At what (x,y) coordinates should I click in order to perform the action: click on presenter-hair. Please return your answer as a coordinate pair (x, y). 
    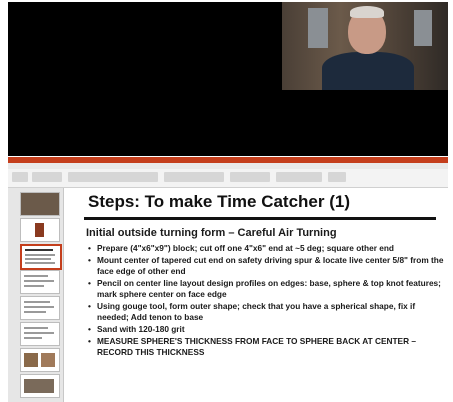
    Looking at the image, I should click on (367, 12).